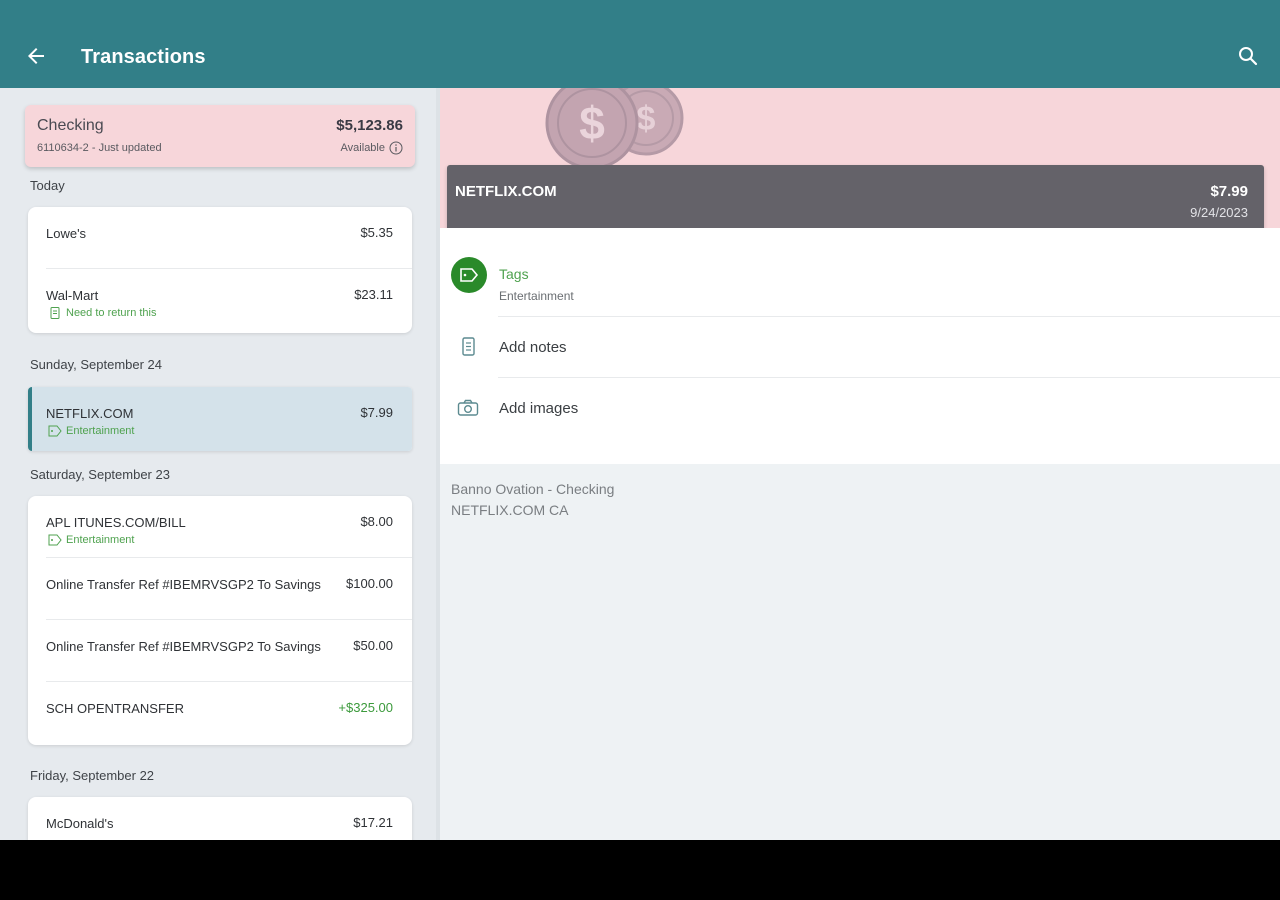  Describe the element at coordinates (373, 822) in the screenshot. I see `transaction-amount: $17.21` at that location.